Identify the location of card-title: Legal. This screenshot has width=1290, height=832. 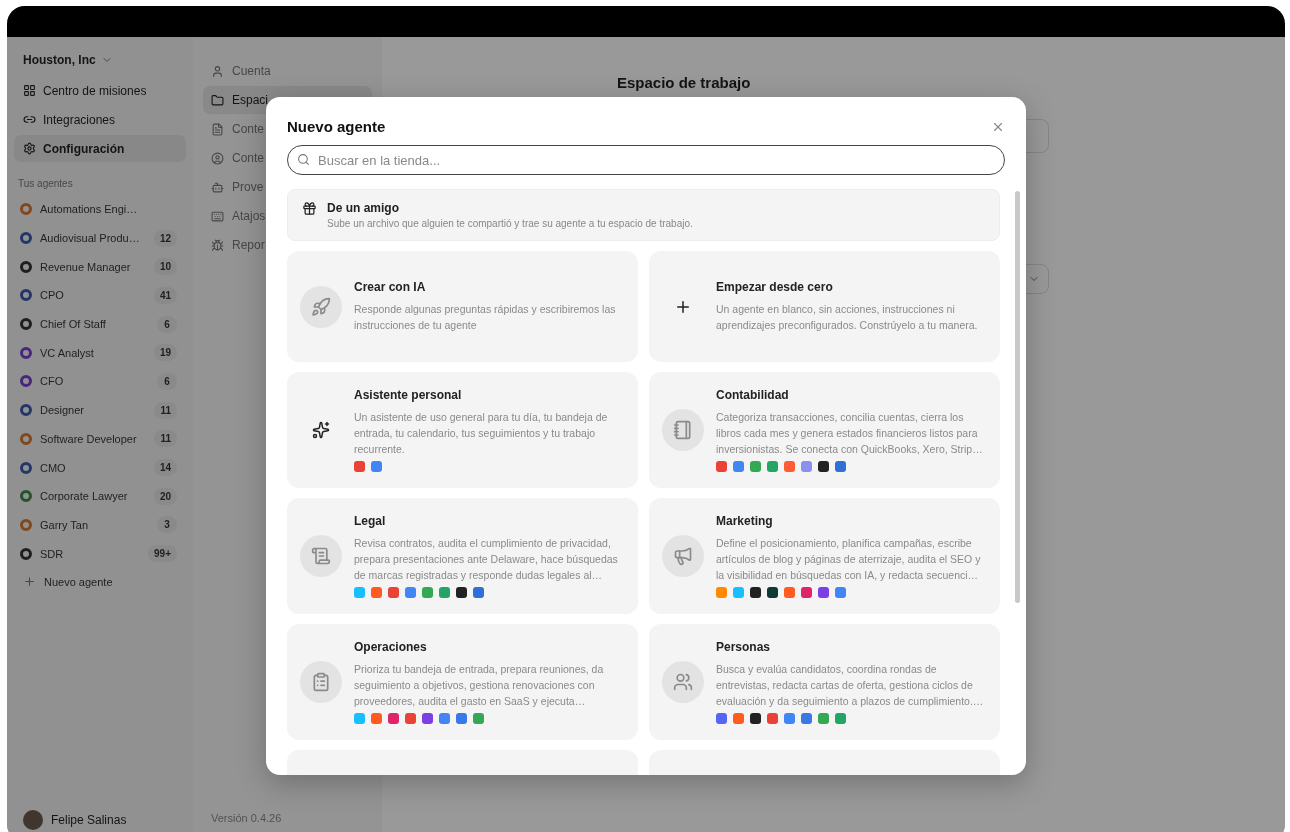
(370, 521).